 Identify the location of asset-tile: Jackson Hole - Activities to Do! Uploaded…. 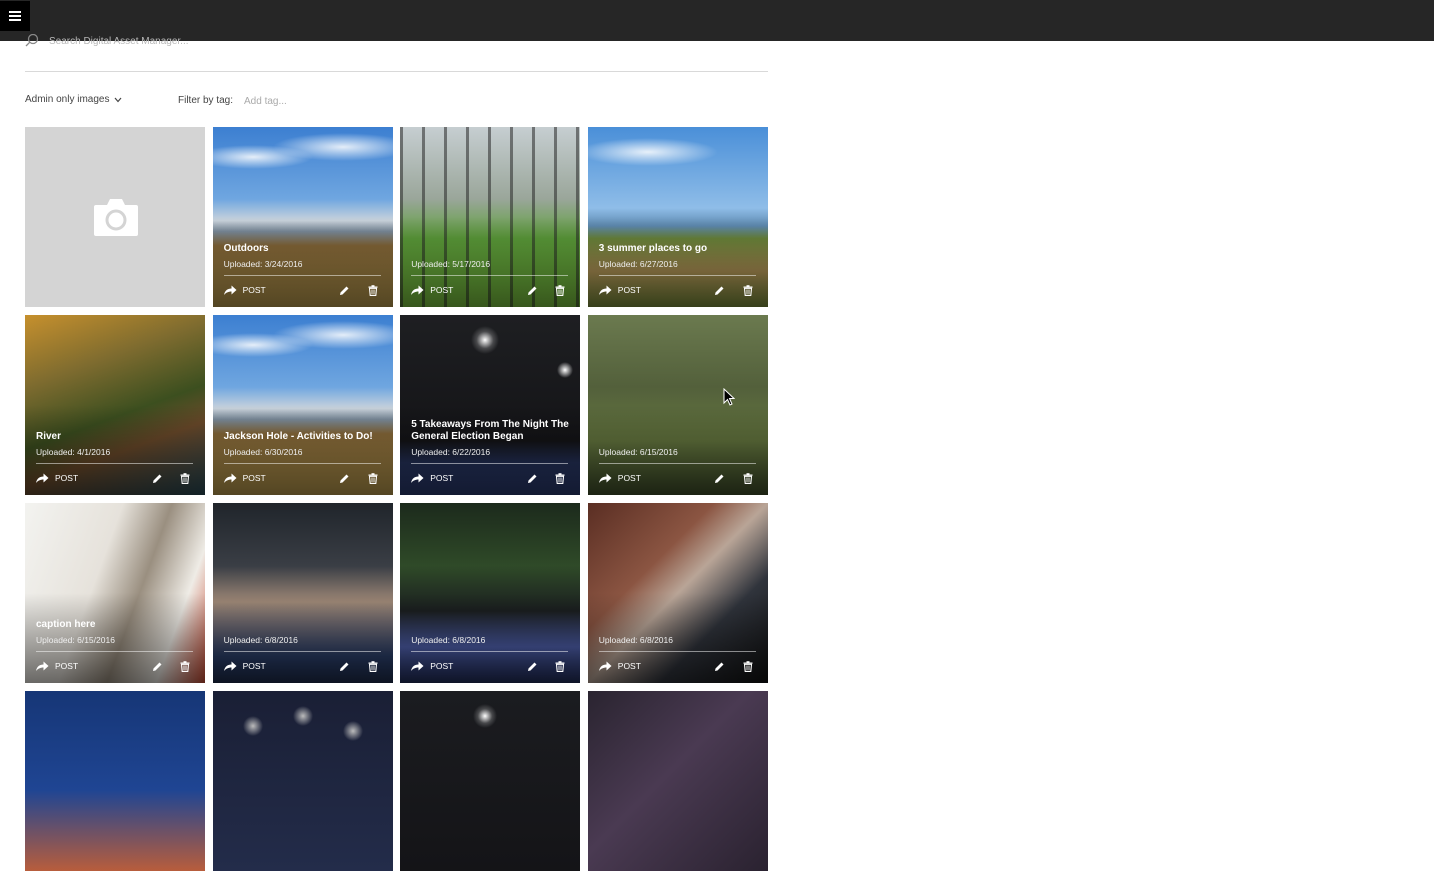
(302, 405).